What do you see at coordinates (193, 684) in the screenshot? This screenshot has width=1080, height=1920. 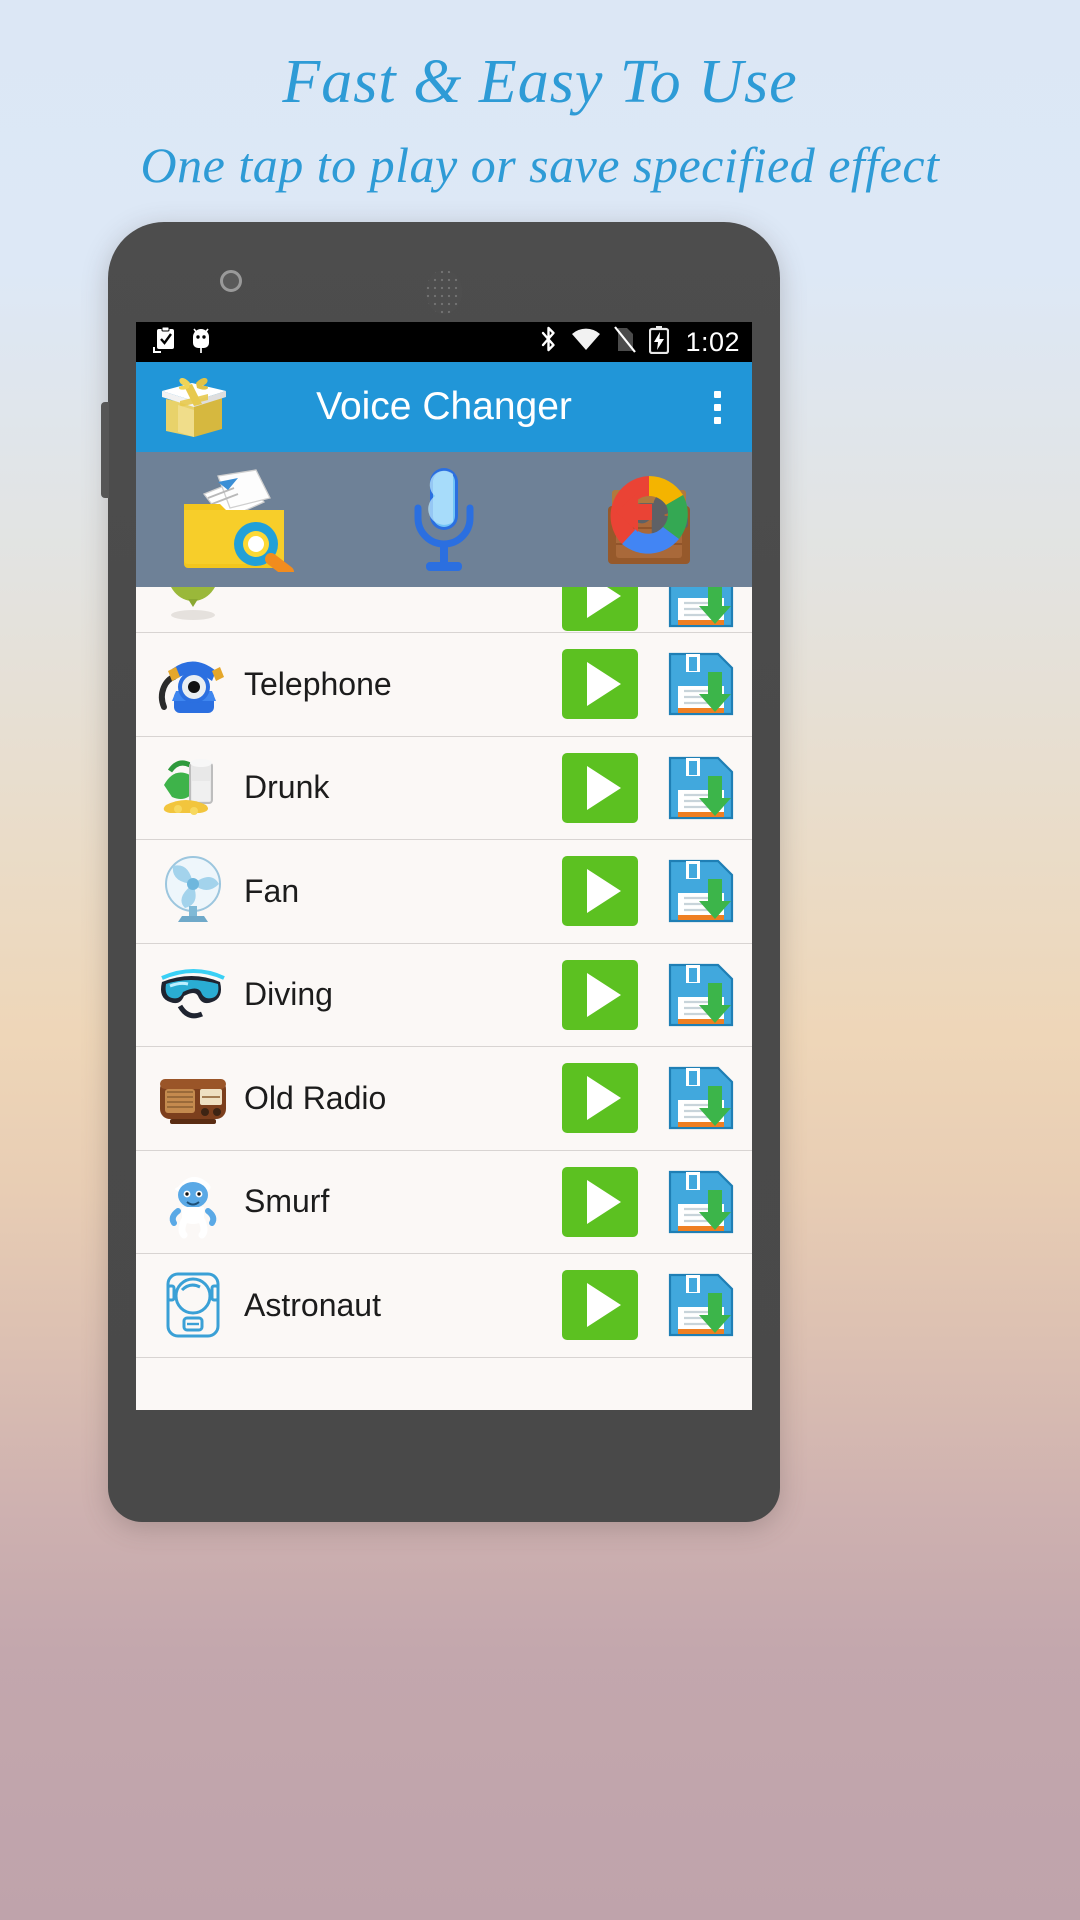 I see `telephone-icon` at bounding box center [193, 684].